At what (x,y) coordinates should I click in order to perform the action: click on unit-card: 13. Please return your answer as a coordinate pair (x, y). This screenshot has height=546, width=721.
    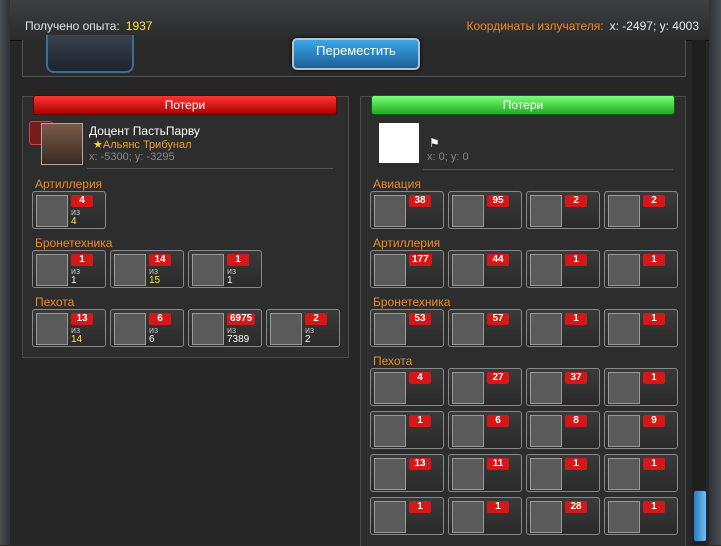
    Looking at the image, I should click on (407, 473).